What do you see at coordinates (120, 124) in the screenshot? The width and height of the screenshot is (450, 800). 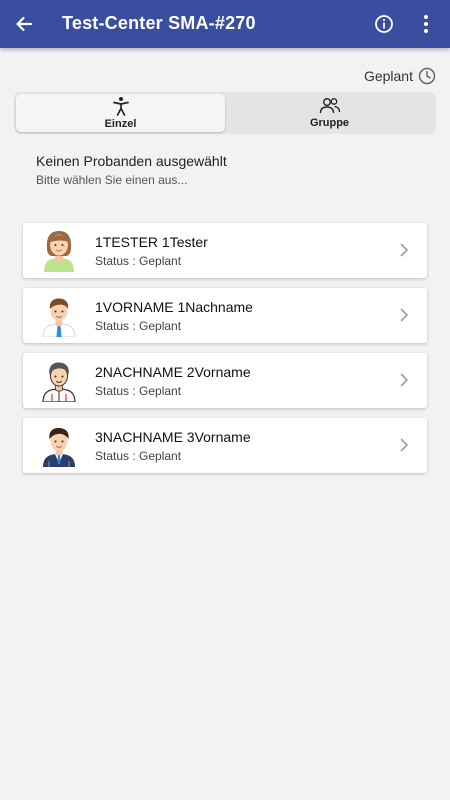 I see `tab-einzel-label: Einzel` at bounding box center [120, 124].